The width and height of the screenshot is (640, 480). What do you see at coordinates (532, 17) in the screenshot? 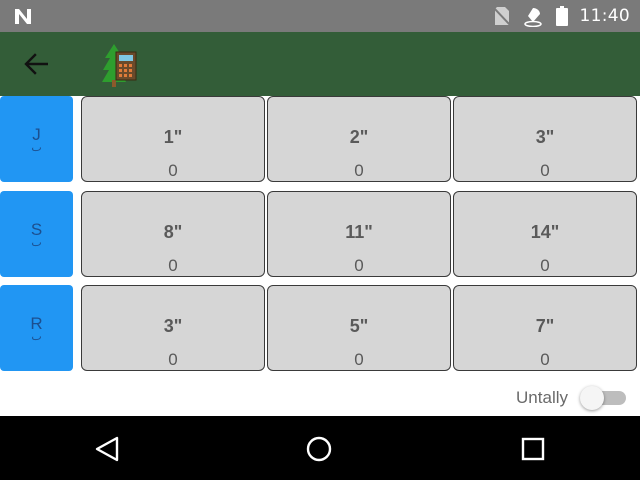
I see `wifi-off-icon` at bounding box center [532, 17].